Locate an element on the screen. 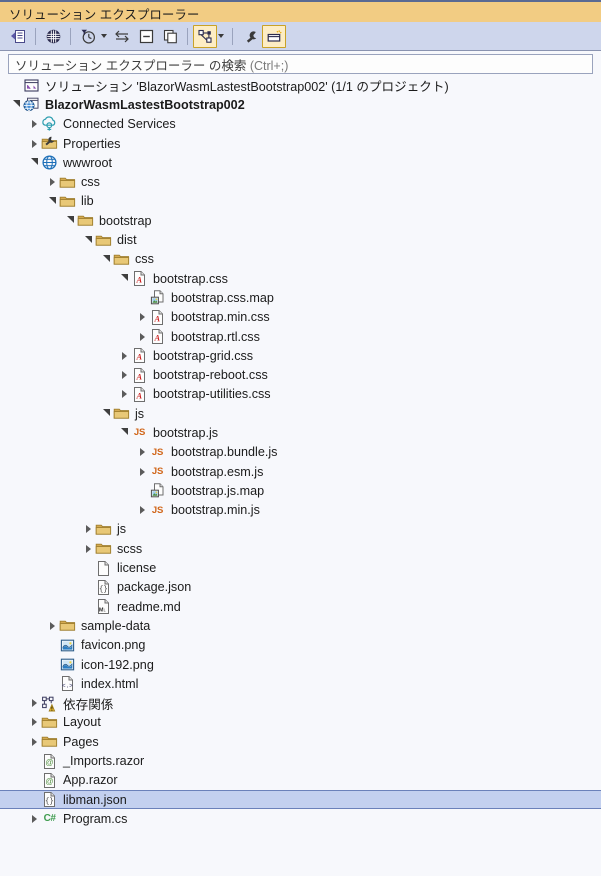  expander-spacer is located at coordinates (88, 568).